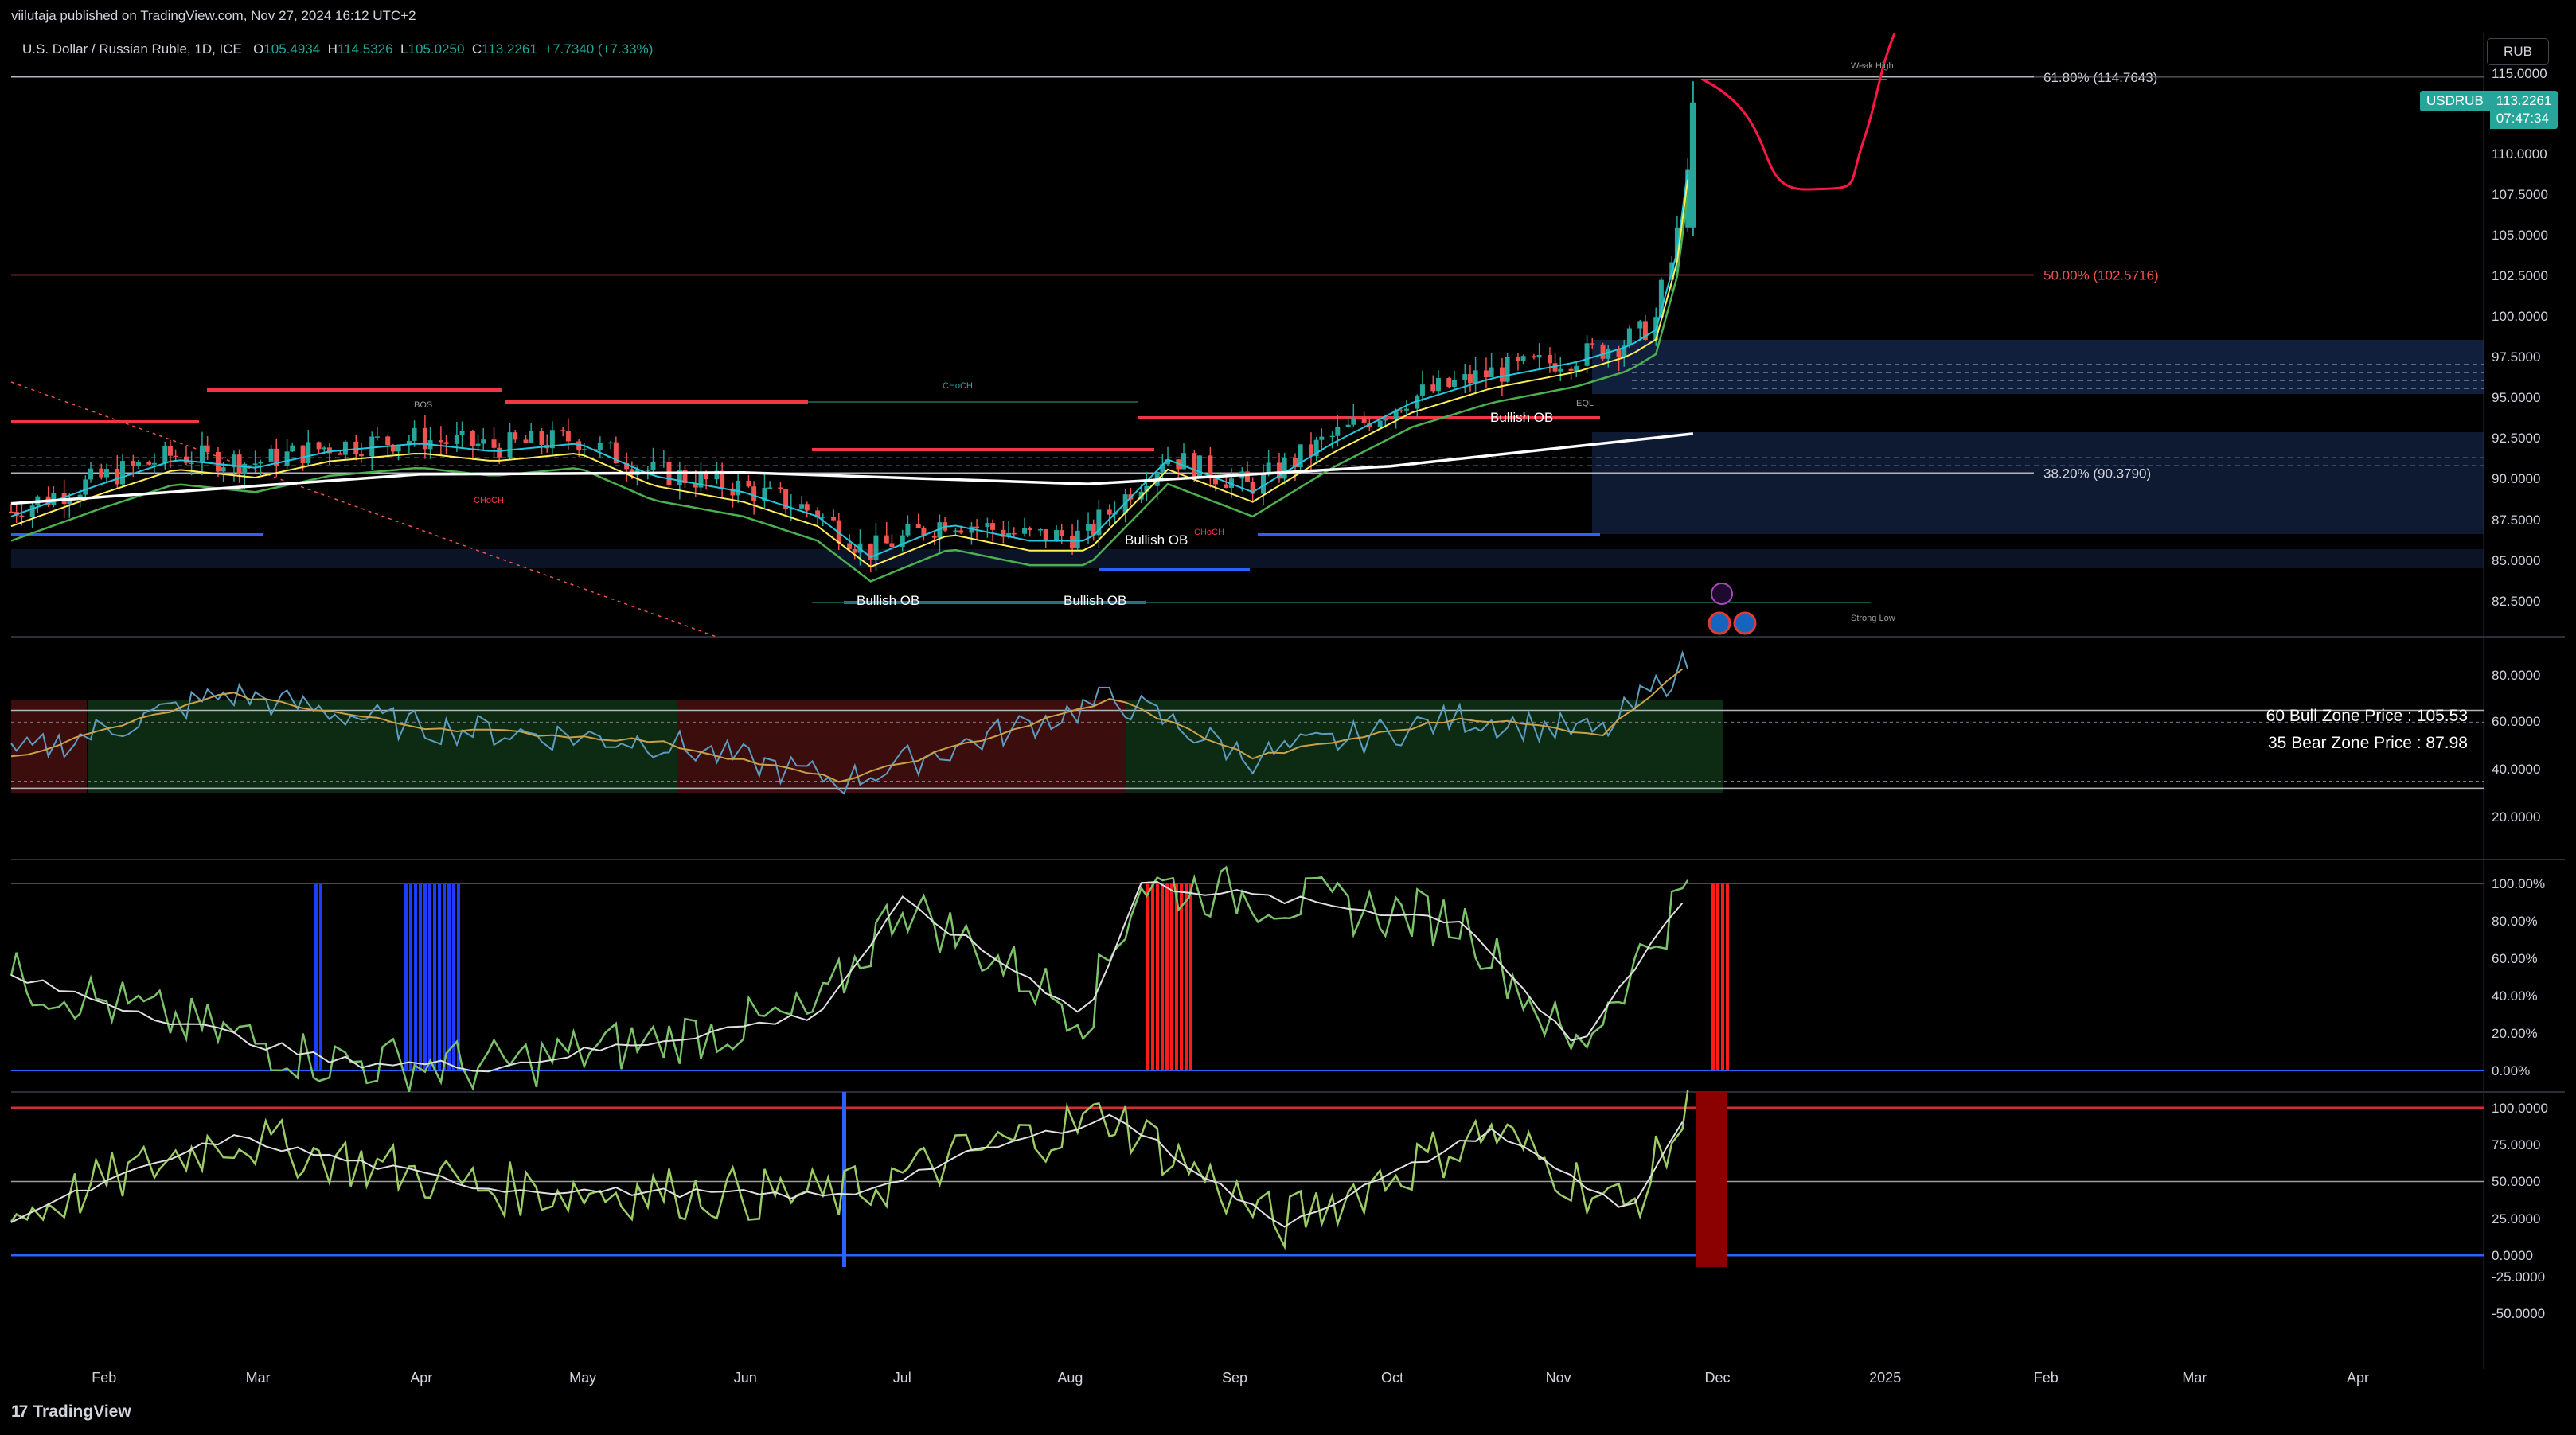  I want to click on x-tick-label: Mar, so click(258, 1378).